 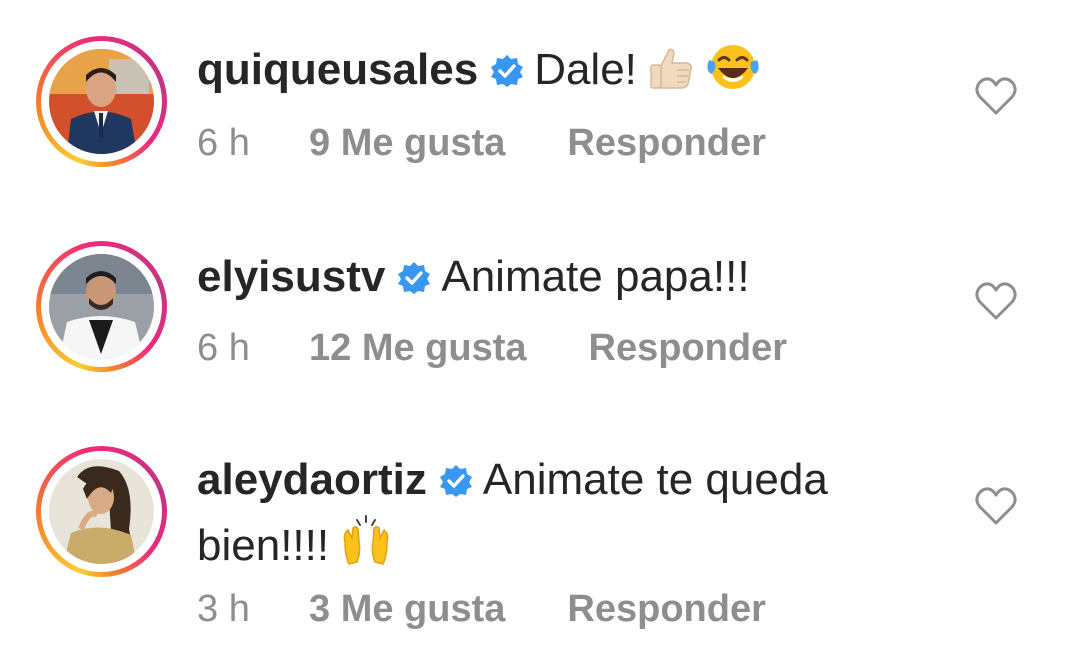 What do you see at coordinates (366, 549) in the screenshot?
I see `raised-hands-emoji` at bounding box center [366, 549].